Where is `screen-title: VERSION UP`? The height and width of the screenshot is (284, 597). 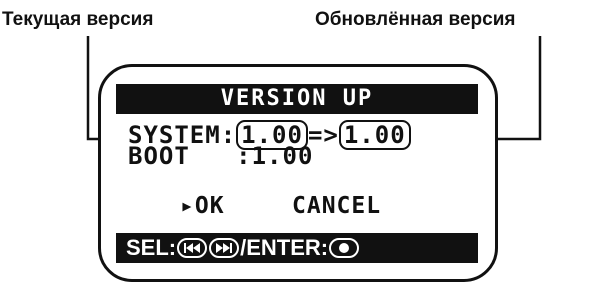
screen-title: VERSION UP is located at coordinates (297, 98).